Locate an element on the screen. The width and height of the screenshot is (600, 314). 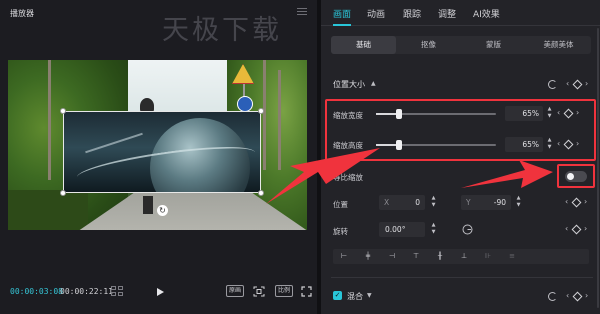
section-position-size: 位置大小 is located at coordinates (349, 84).